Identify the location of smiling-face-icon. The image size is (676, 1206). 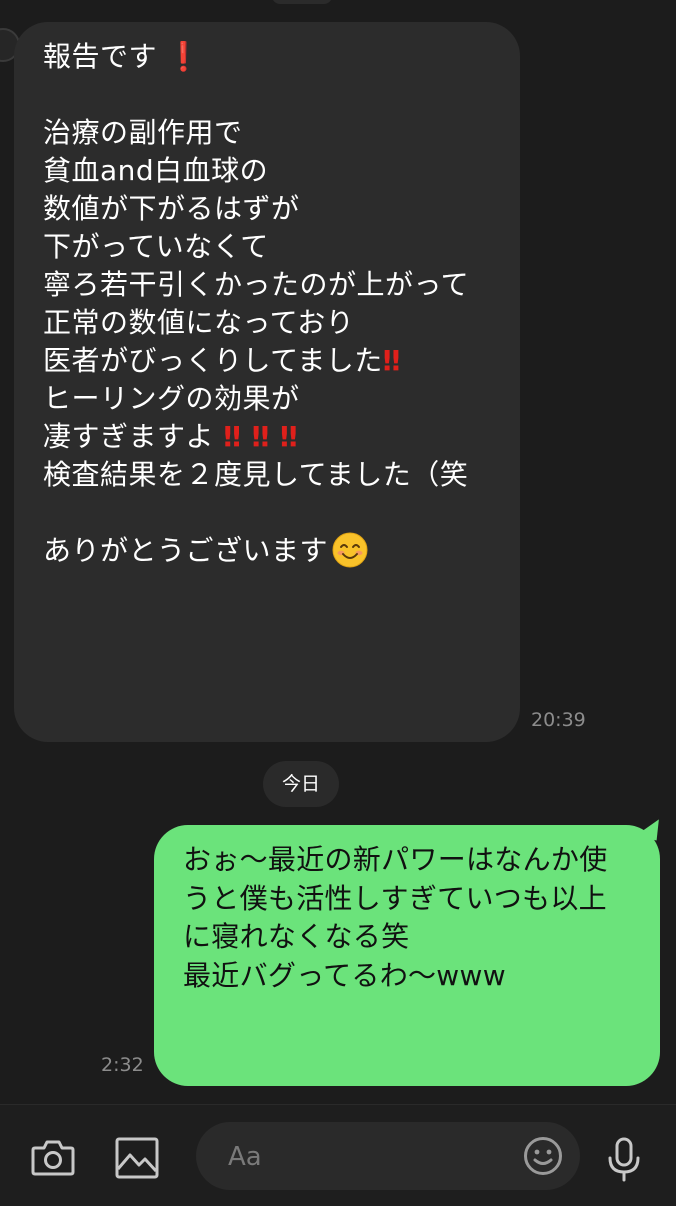
(350, 550).